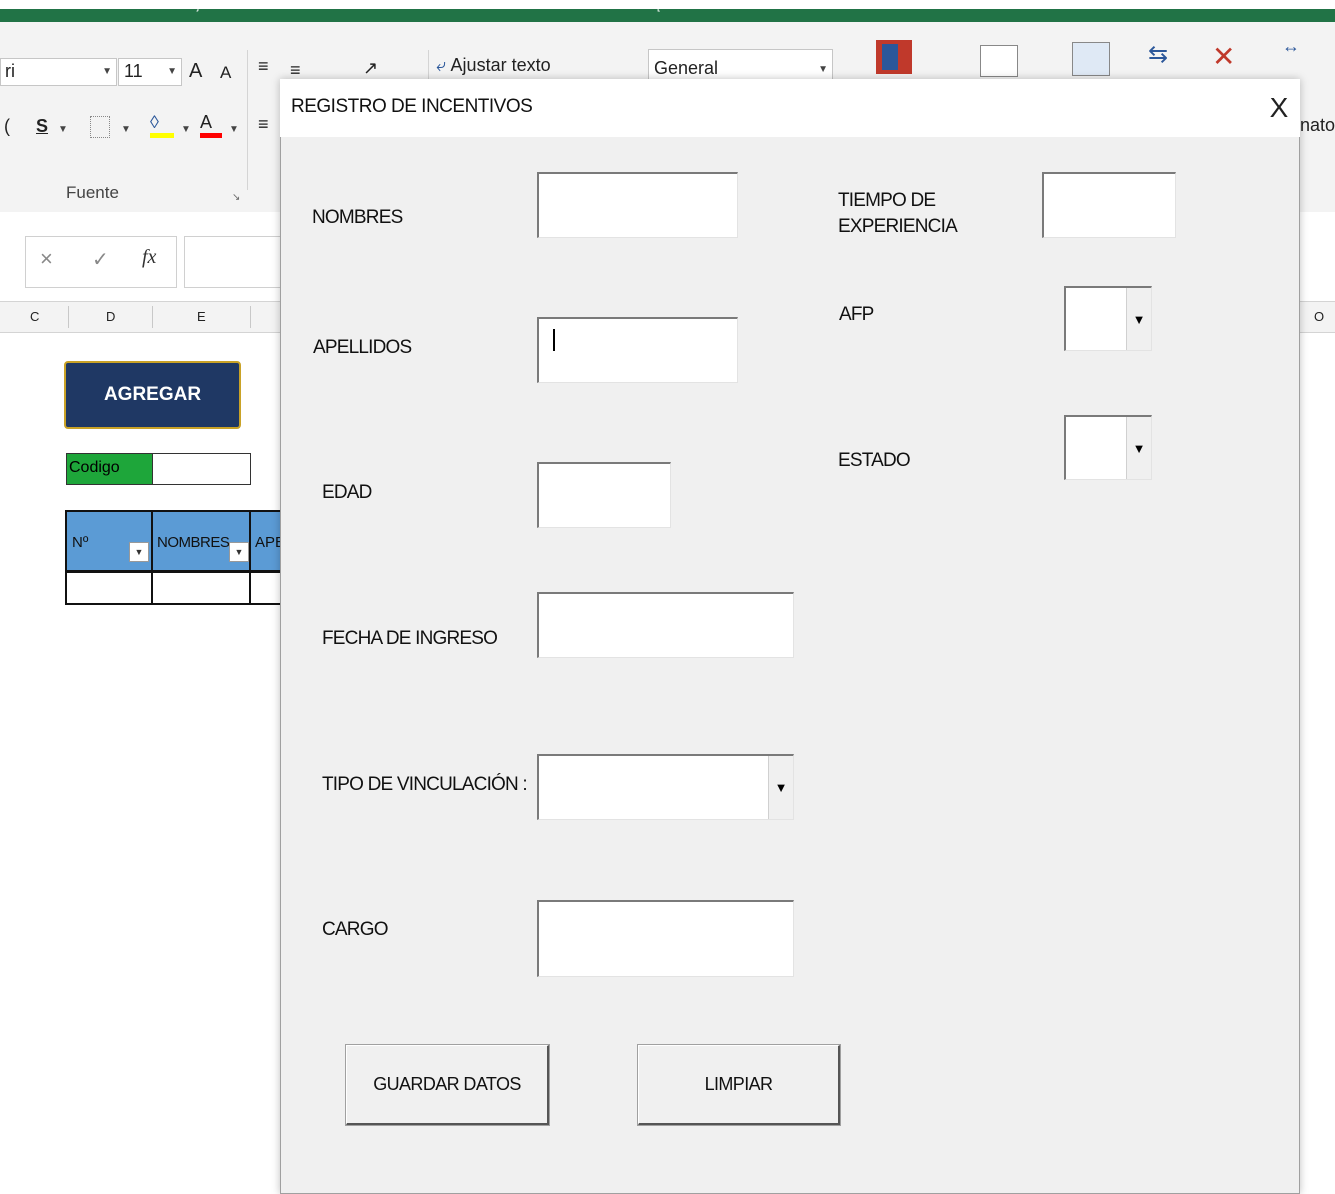  What do you see at coordinates (58, 72) in the screenshot?
I see `font-name-combo: ri ▼` at bounding box center [58, 72].